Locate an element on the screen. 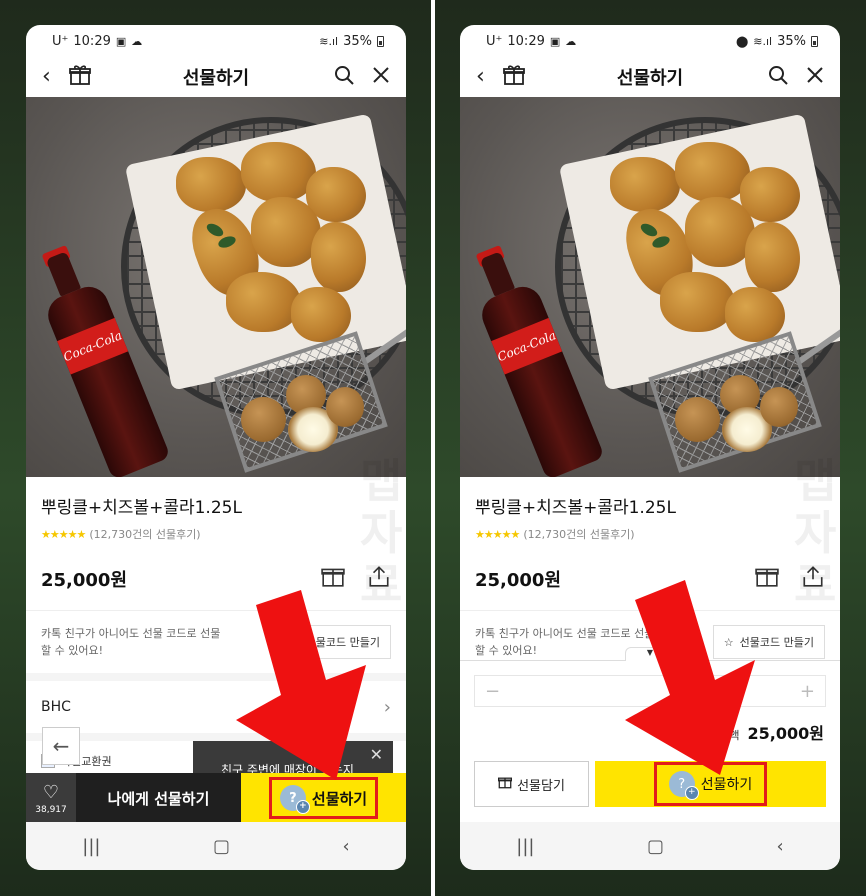 The height and width of the screenshot is (896, 866). sheet-buttons: 선물담기 ? 선물하기 is located at coordinates (650, 784).